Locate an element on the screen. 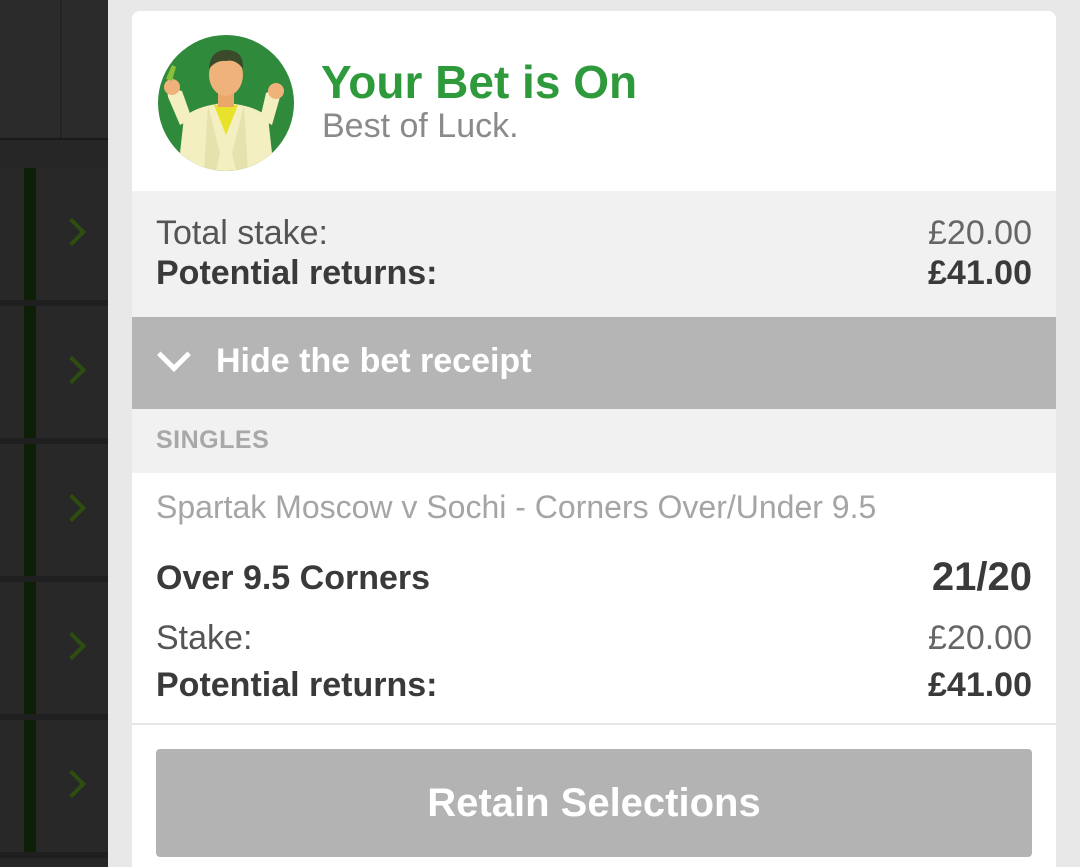  hide-receipt-label: Hide the bet receipt is located at coordinates (374, 361).